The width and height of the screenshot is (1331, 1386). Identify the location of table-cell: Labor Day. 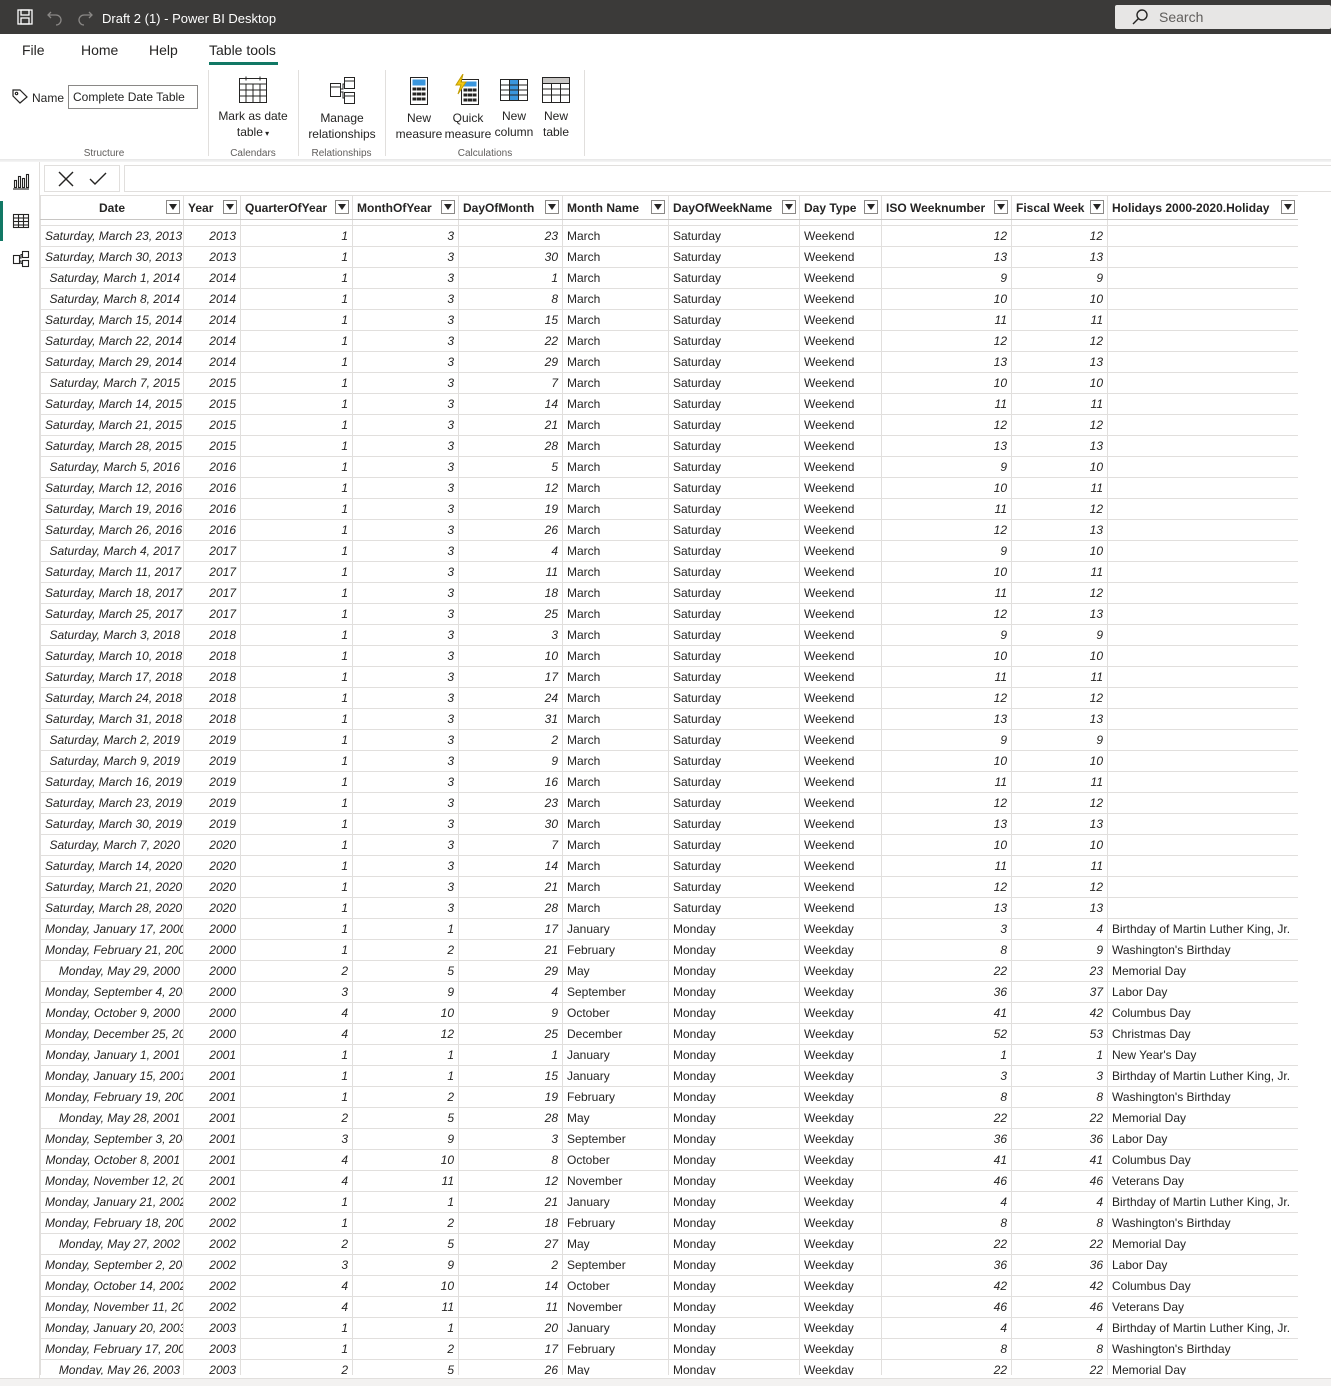
(1203, 1139).